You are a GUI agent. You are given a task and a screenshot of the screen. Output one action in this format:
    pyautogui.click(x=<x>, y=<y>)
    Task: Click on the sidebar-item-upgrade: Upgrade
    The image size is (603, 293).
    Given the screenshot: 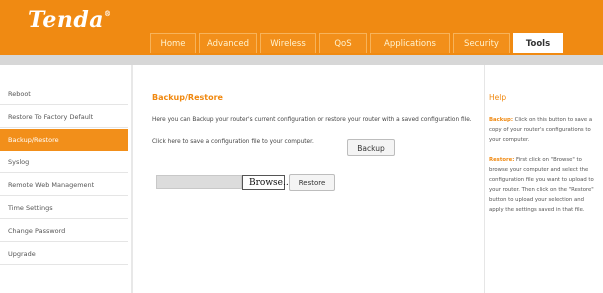 What is the action you would take?
    pyautogui.click(x=64, y=254)
    